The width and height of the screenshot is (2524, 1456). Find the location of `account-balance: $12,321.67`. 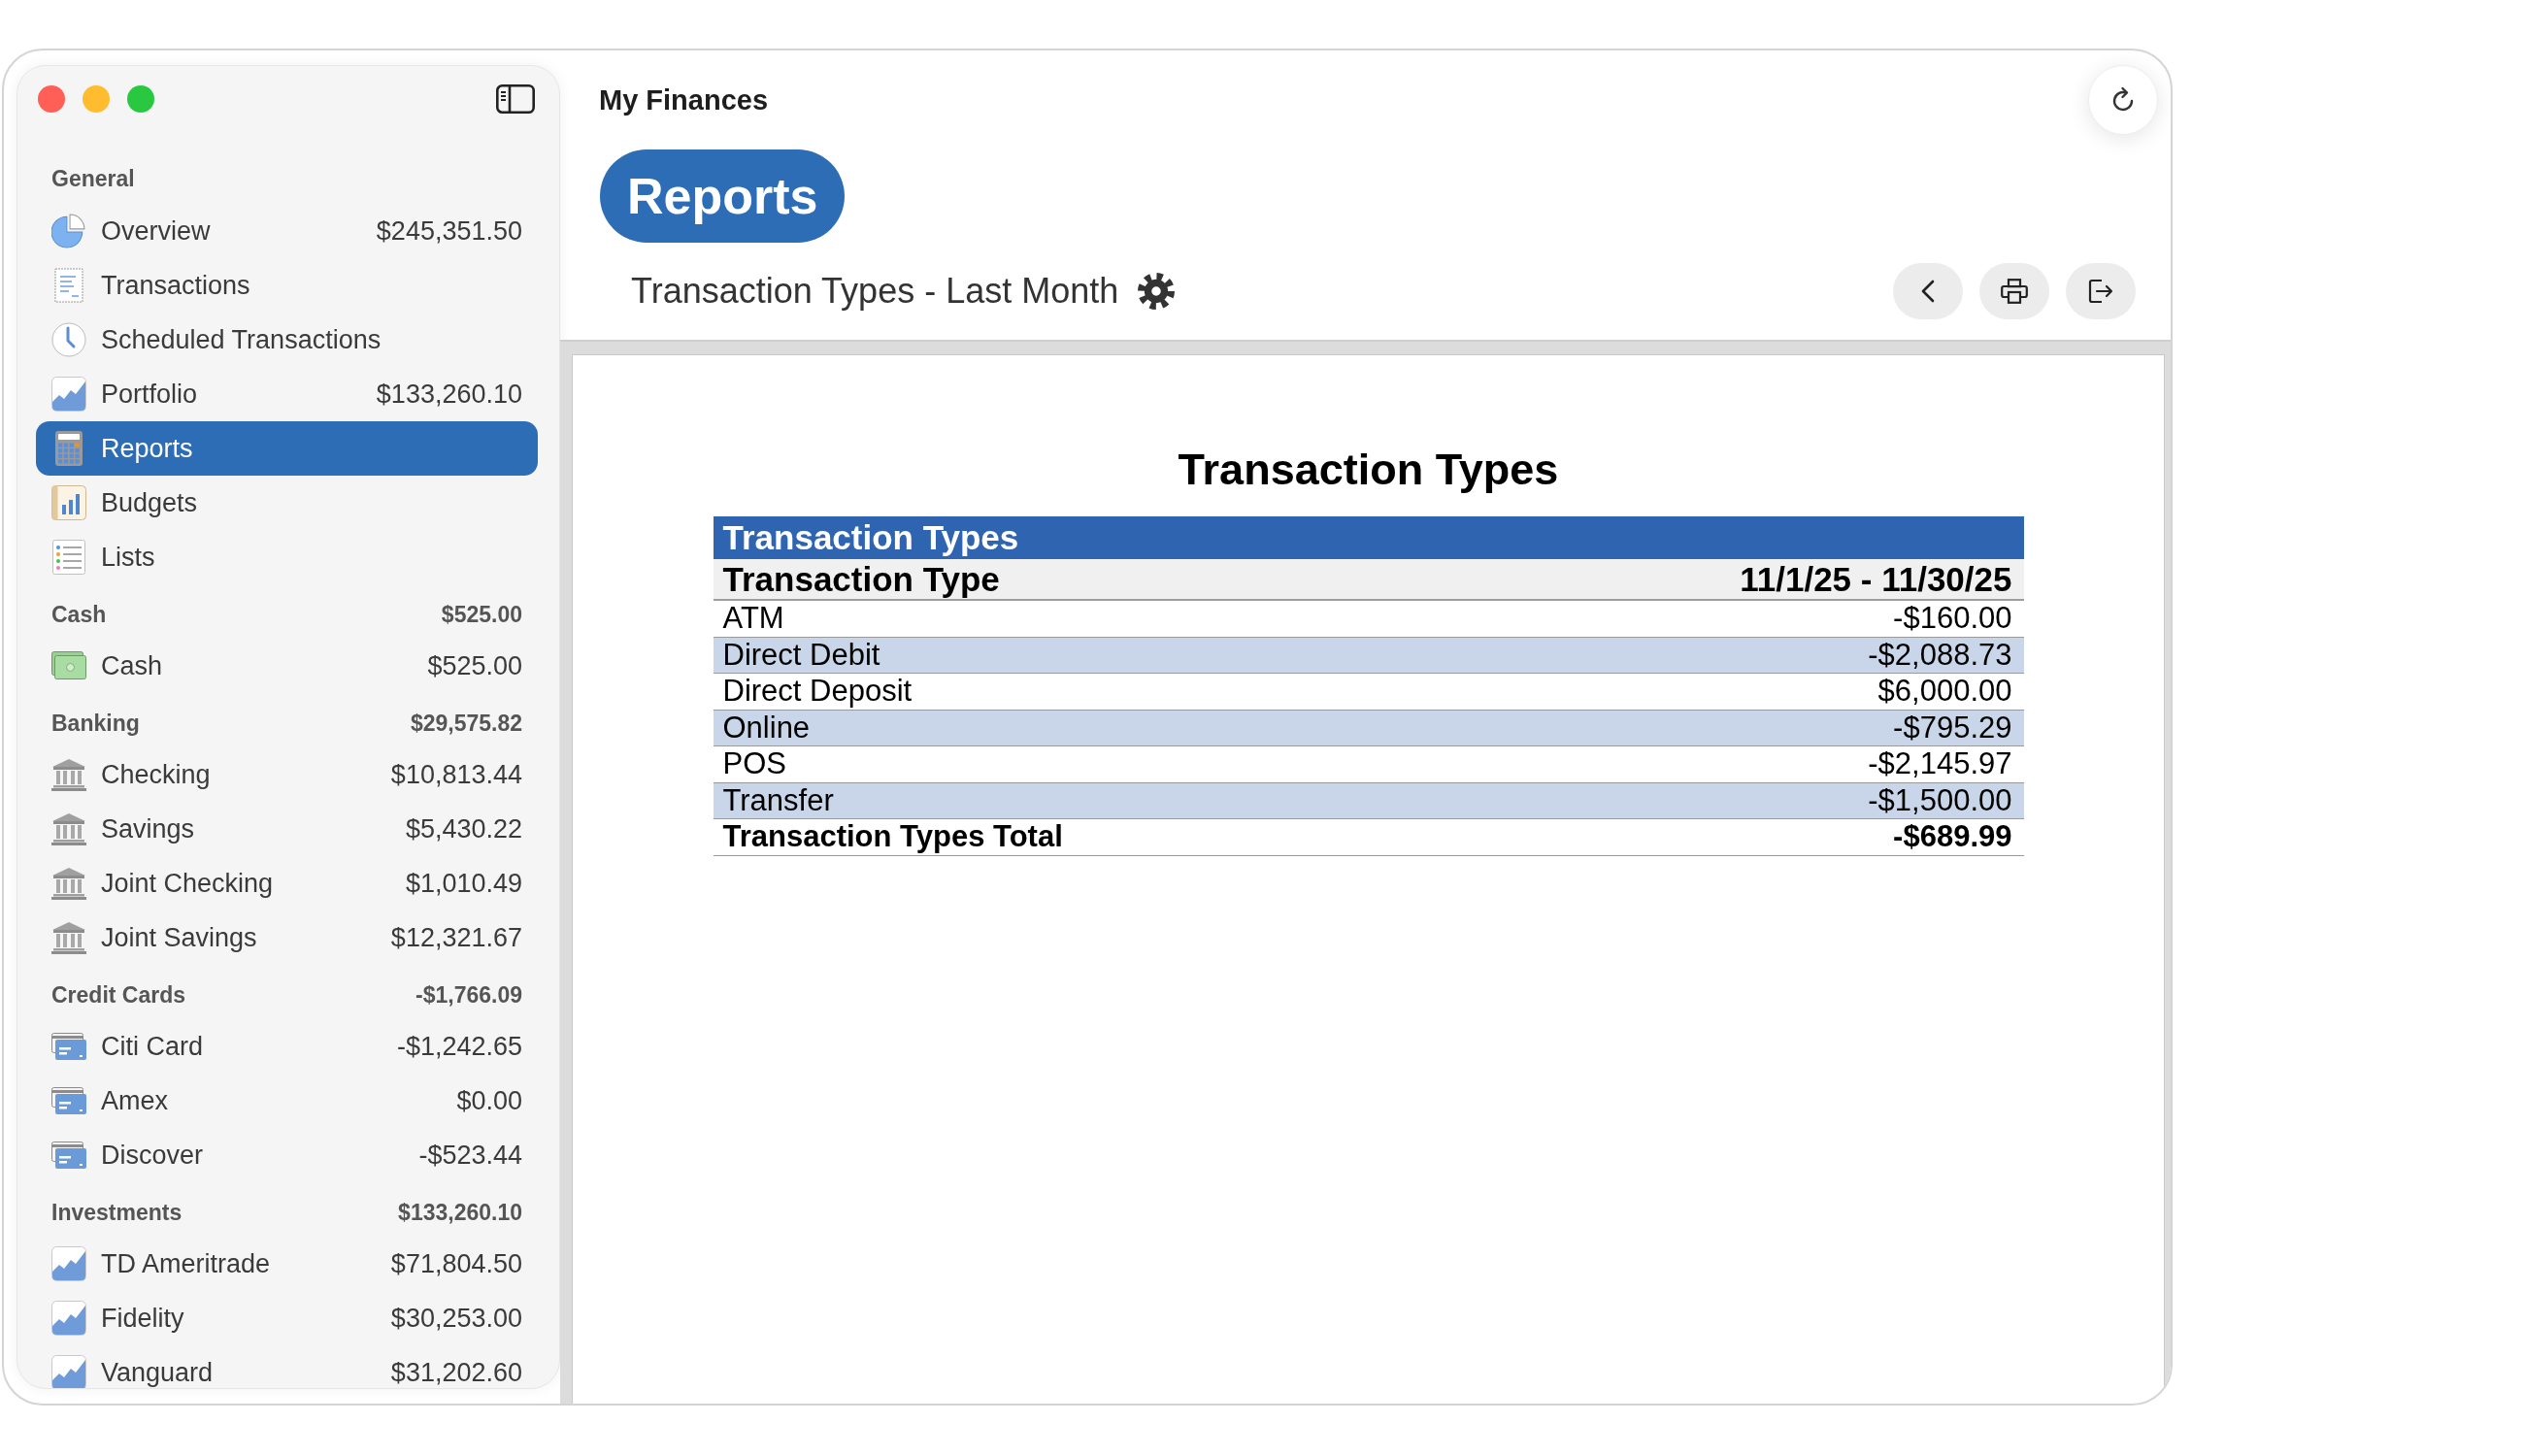

account-balance: $12,321.67 is located at coordinates (456, 937).